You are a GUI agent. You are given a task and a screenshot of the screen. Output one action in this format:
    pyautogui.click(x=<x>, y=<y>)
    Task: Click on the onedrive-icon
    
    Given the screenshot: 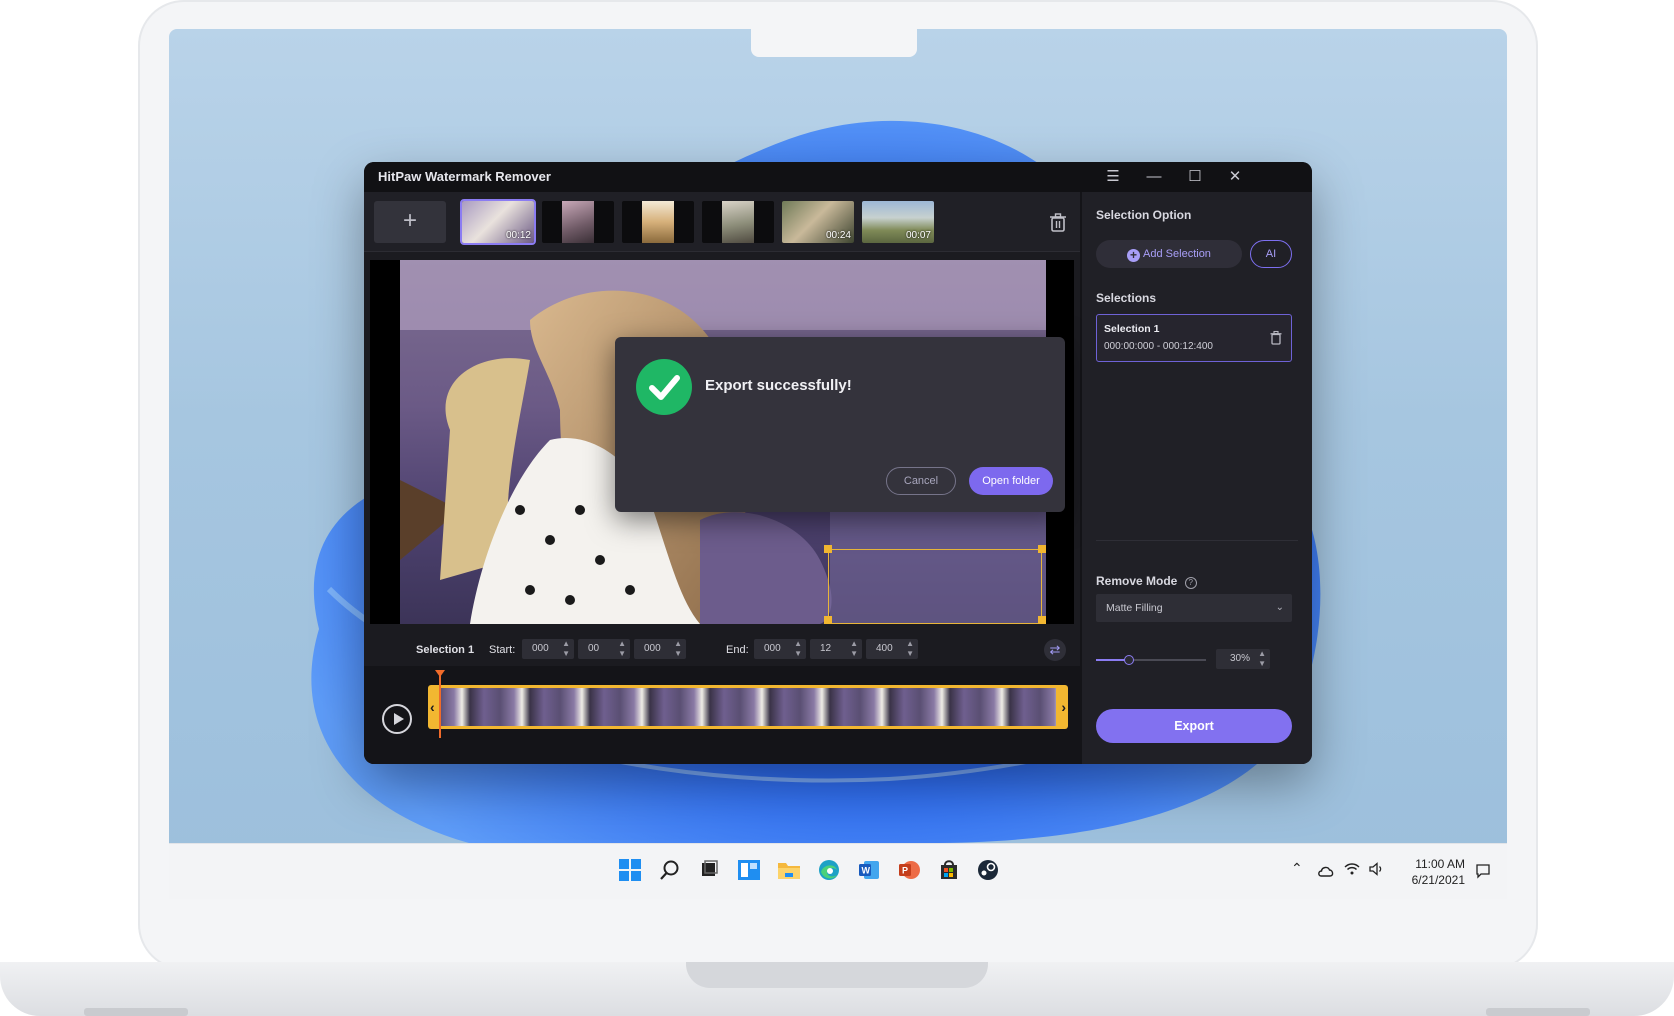 What is the action you would take?
    pyautogui.click(x=1326, y=871)
    